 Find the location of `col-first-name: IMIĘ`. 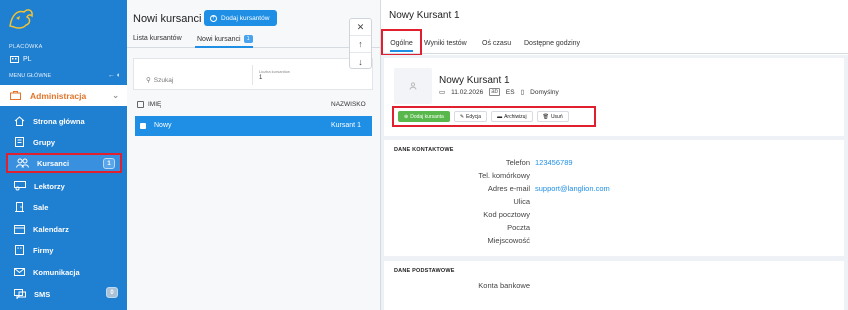

col-first-name: IMIĘ is located at coordinates (149, 104).